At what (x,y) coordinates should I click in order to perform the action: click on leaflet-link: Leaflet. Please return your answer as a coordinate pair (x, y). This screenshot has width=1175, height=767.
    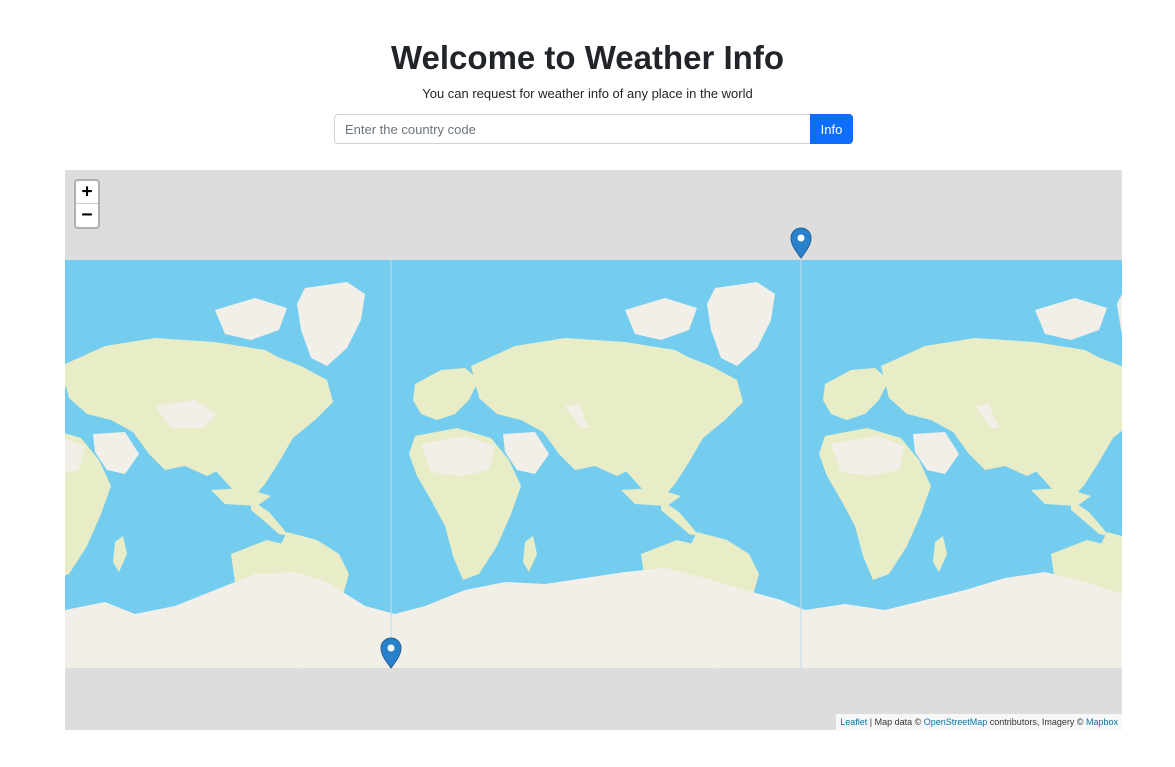
    Looking at the image, I should click on (853, 722).